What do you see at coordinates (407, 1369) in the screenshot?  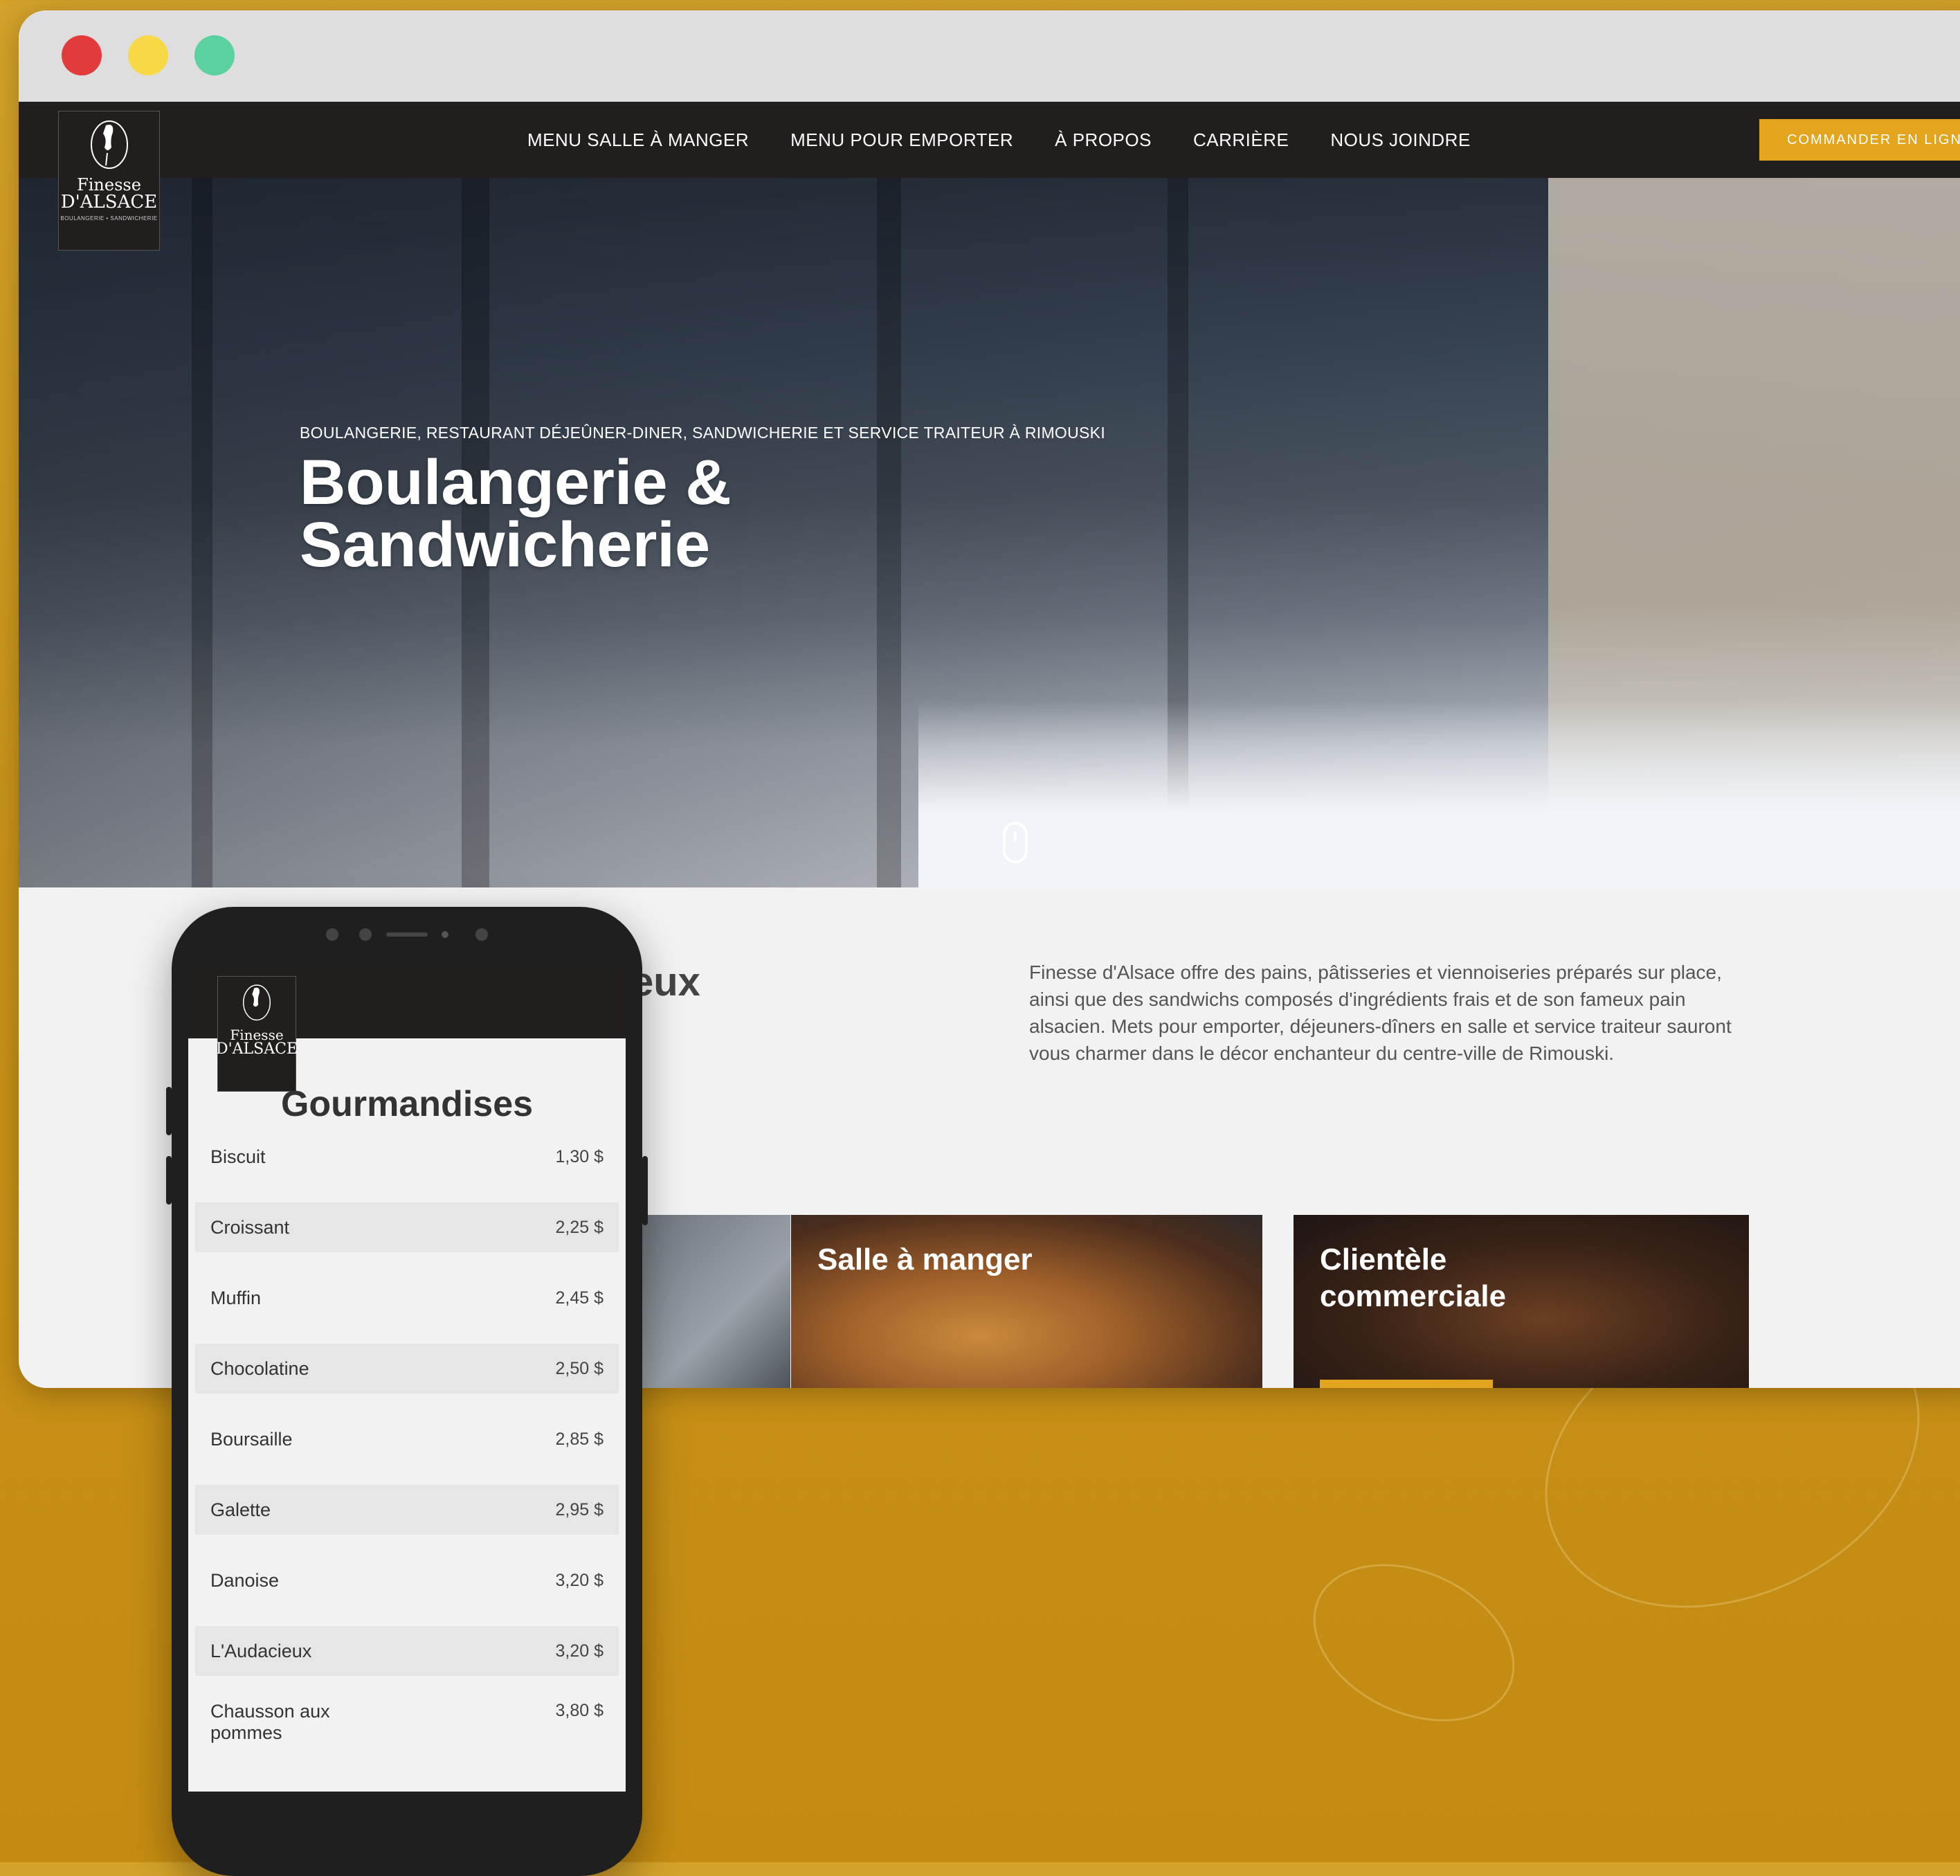 I see `menu-item-chocolatine: Chocolatine 2,50 $` at bounding box center [407, 1369].